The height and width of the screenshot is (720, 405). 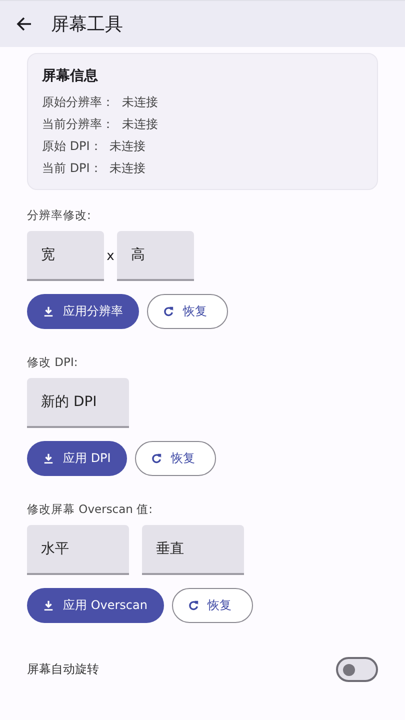 What do you see at coordinates (78, 403) in the screenshot?
I see `input-field: 新的 DPI` at bounding box center [78, 403].